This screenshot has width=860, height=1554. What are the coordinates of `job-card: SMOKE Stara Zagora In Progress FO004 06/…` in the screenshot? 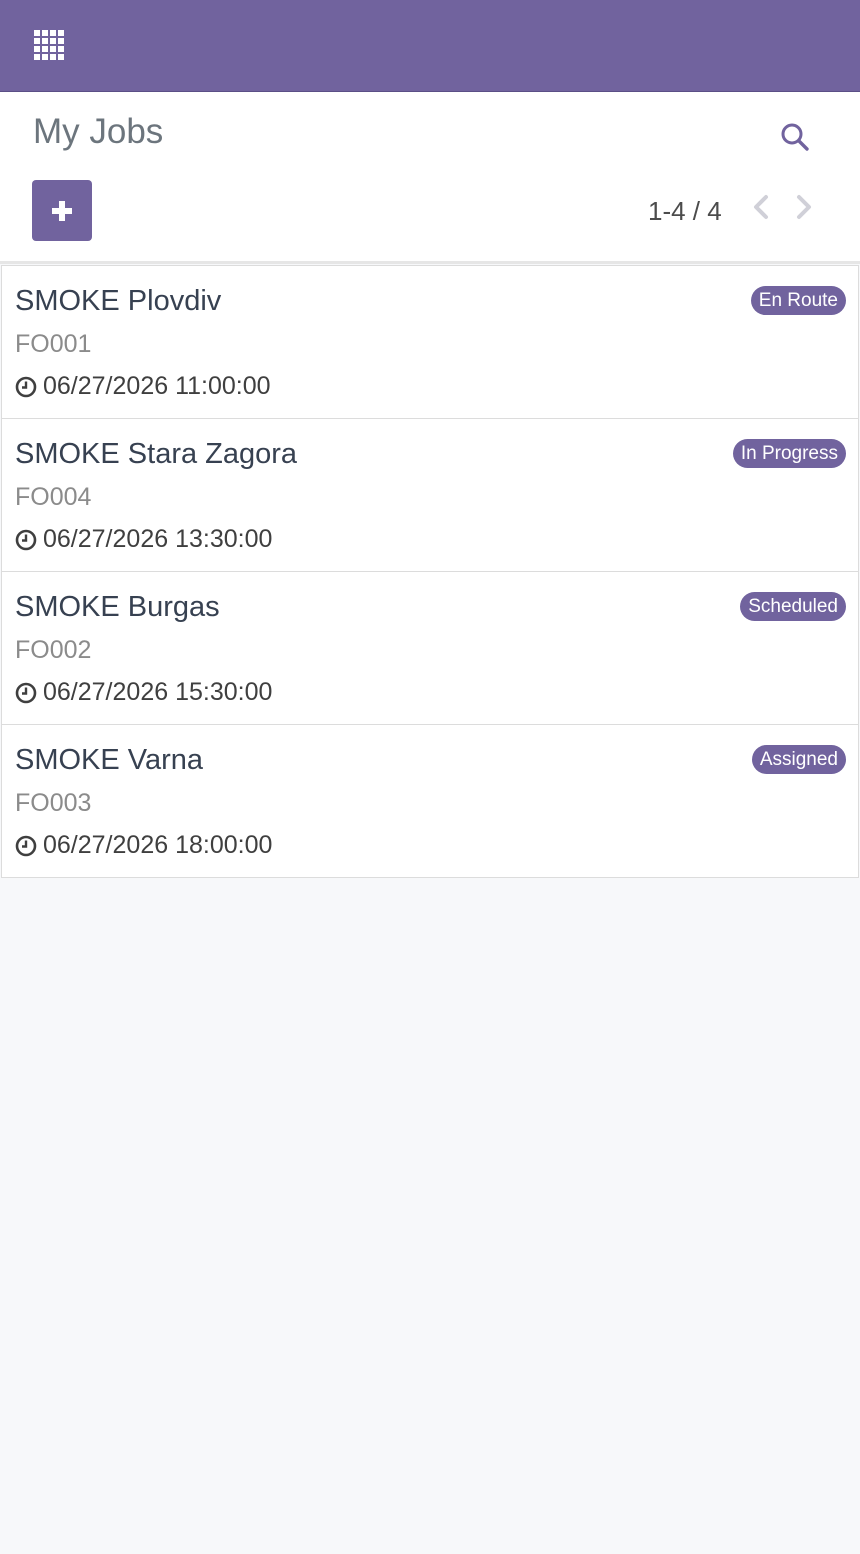 It's located at (430, 495).